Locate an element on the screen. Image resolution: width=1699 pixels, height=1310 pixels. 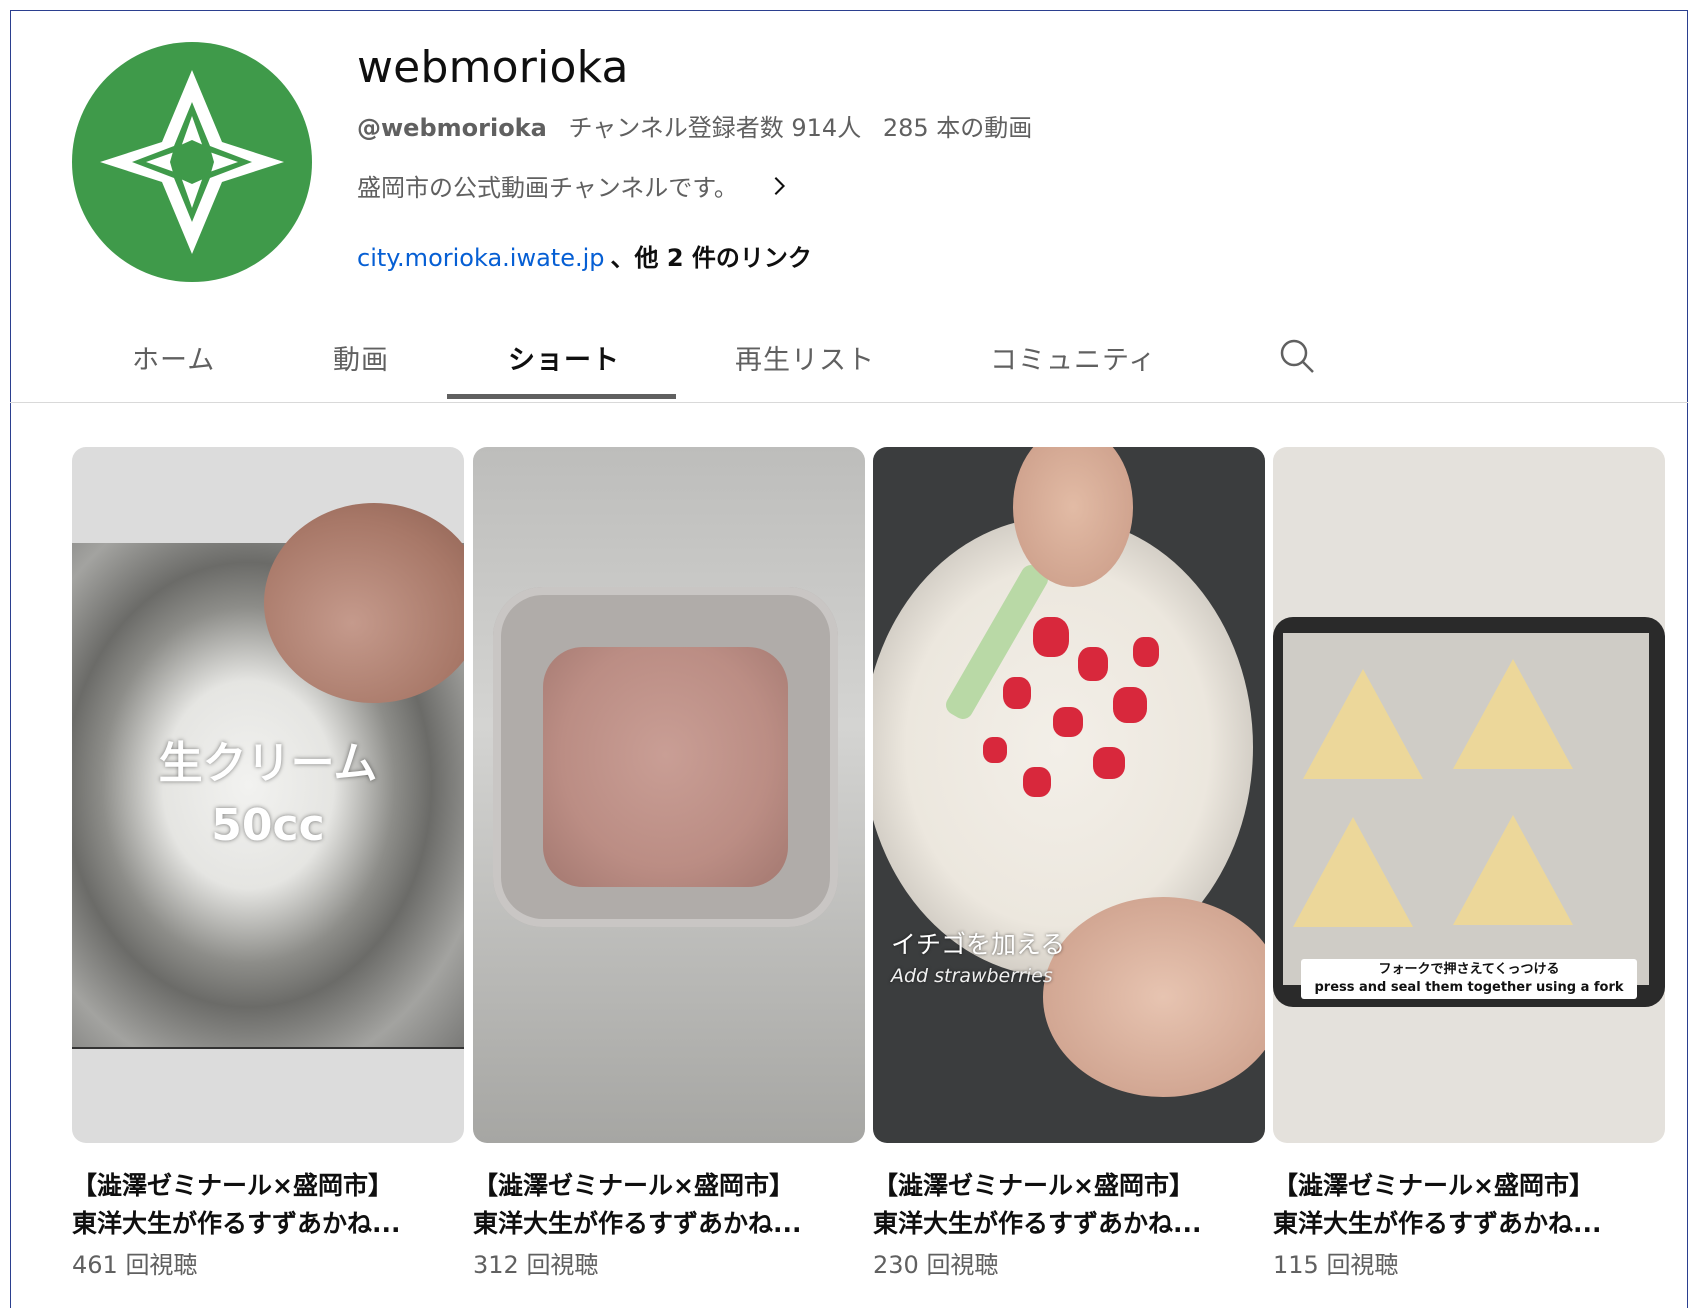
channel-tabs: ホーム 動画 ショート 再生リスト コミュニティ is located at coordinates (849, 361).